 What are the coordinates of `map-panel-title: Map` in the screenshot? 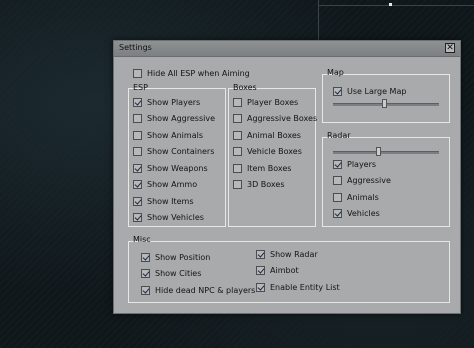 It's located at (335, 72).